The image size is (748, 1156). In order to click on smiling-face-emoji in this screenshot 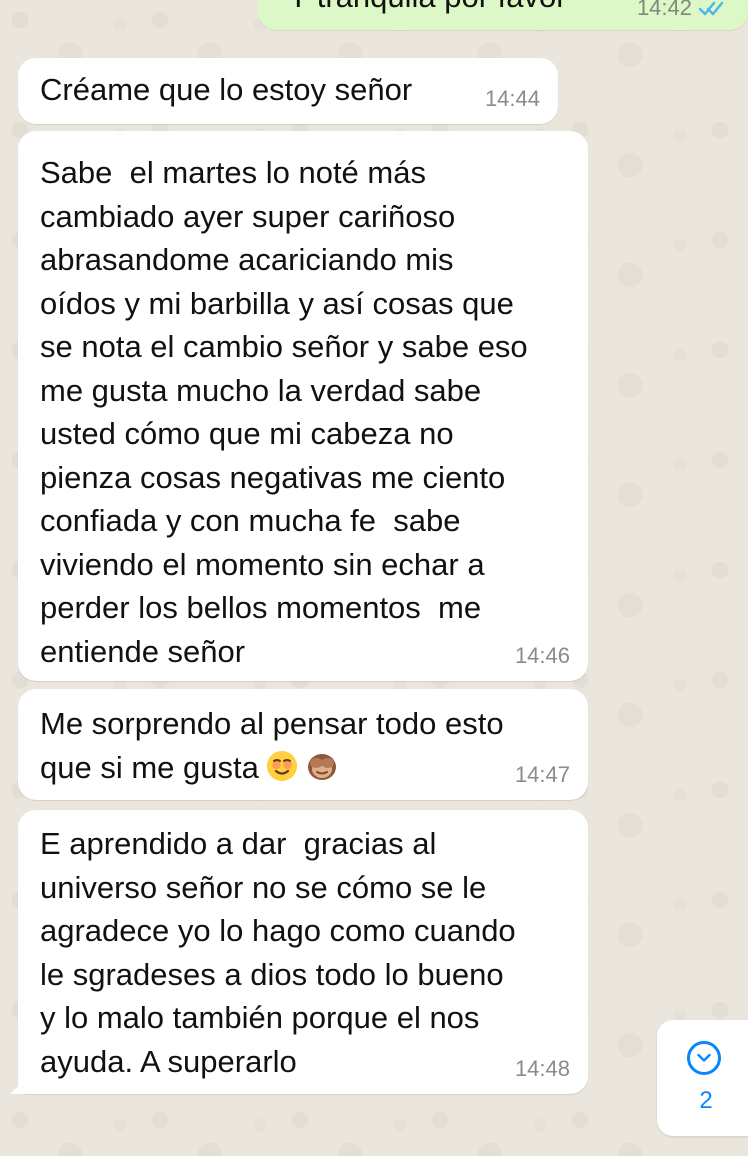, I will do `click(281, 765)`.